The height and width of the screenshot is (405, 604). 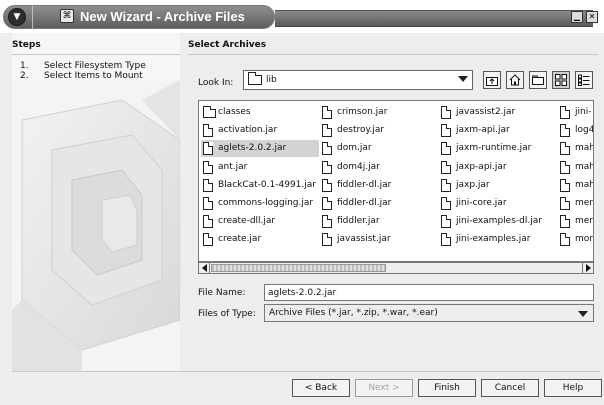 I want to click on file-item: activation.jar, so click(x=260, y=130).